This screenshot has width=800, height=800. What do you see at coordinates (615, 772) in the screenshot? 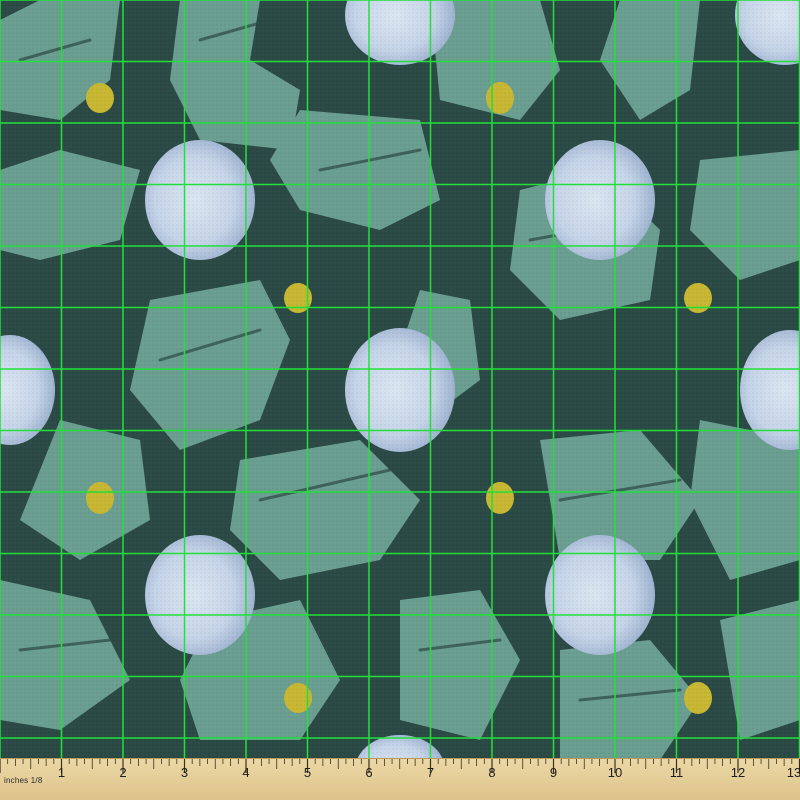
I see `ruler-number: 10` at bounding box center [615, 772].